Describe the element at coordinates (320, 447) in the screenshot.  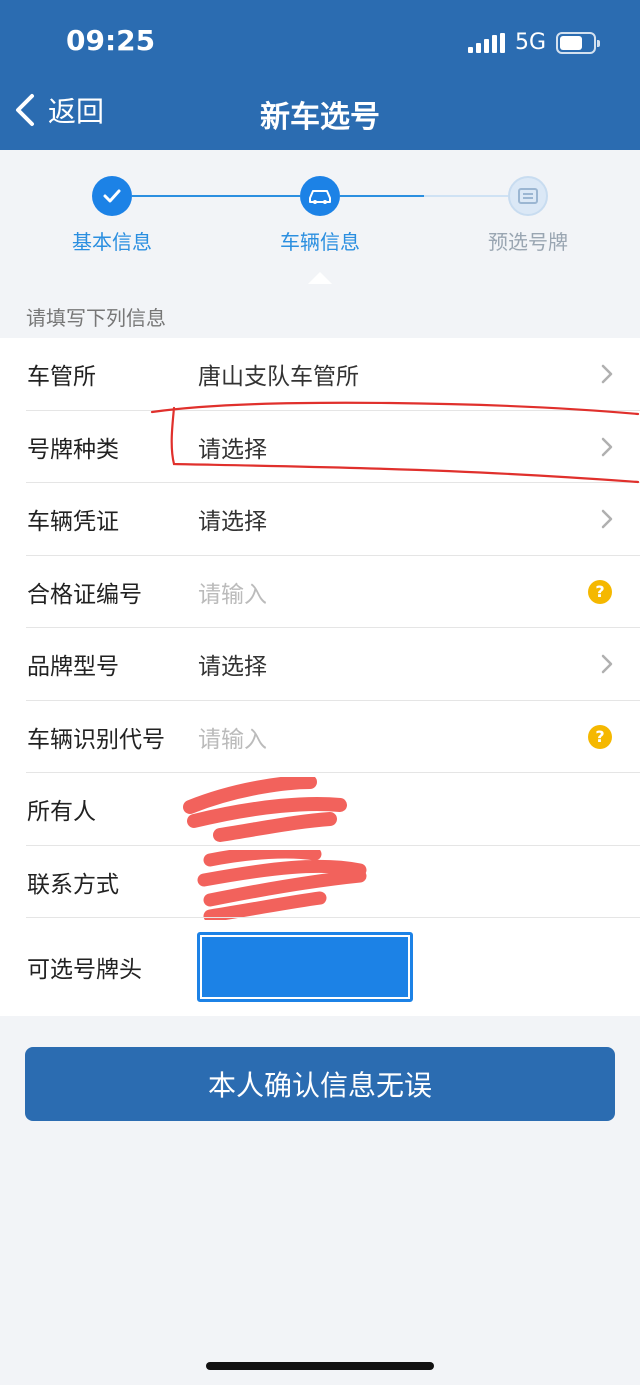
I see `form-row-plate-type: 号牌种类 请选择` at that location.